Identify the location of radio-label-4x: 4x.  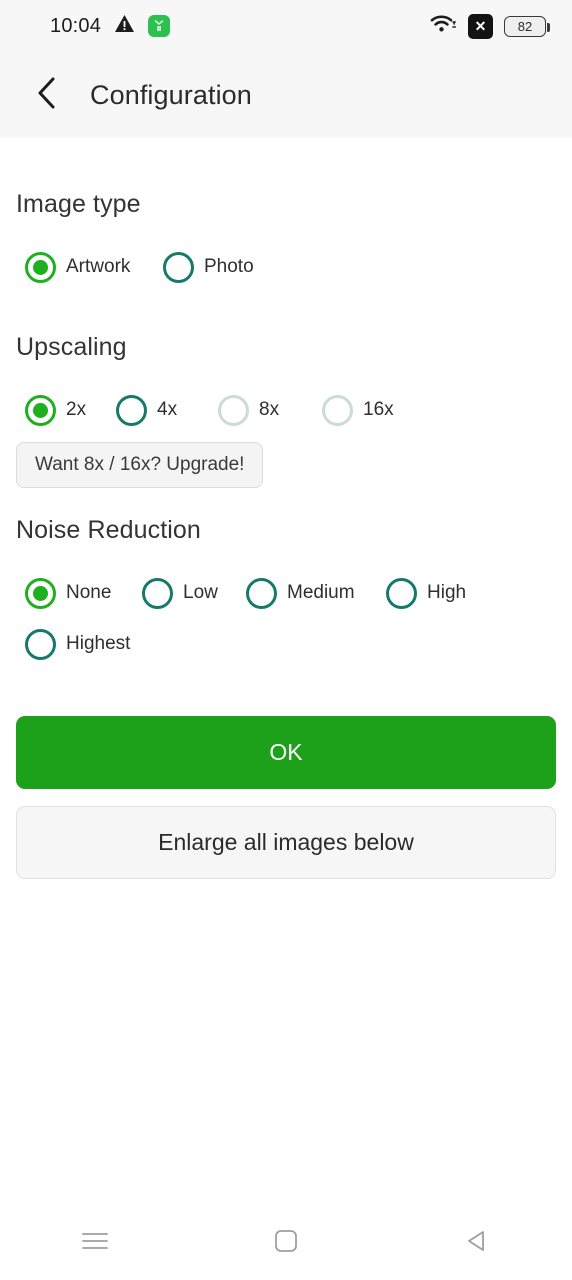
(167, 409).